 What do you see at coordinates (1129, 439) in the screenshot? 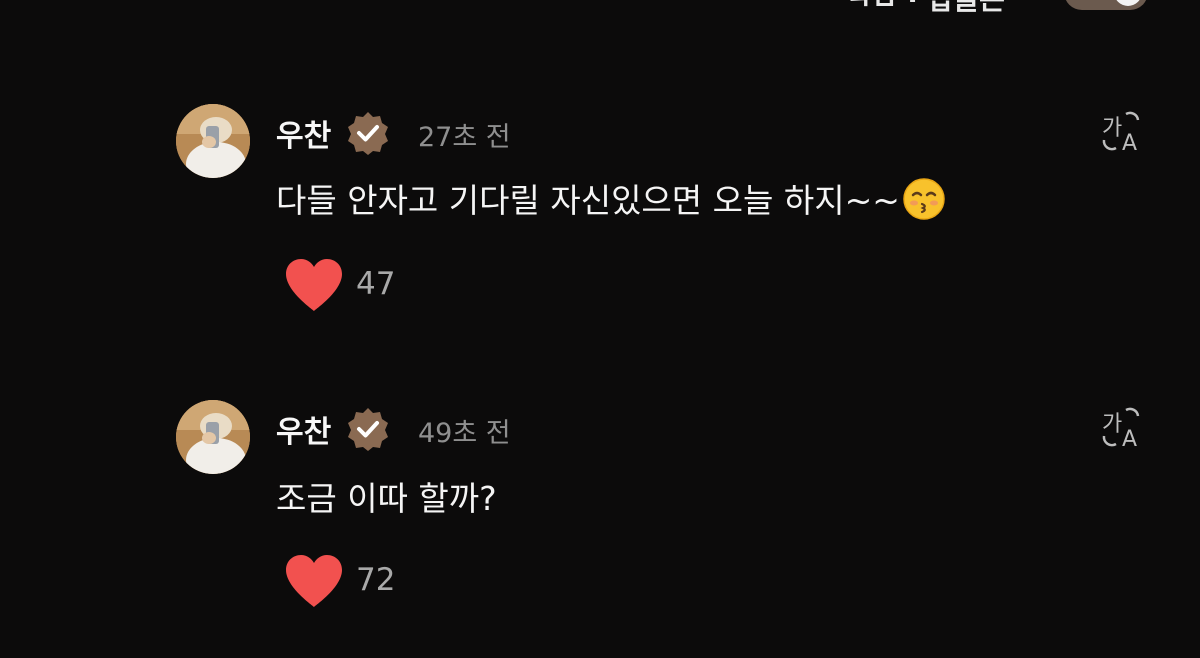
I see `svg-text: A` at bounding box center [1129, 439].